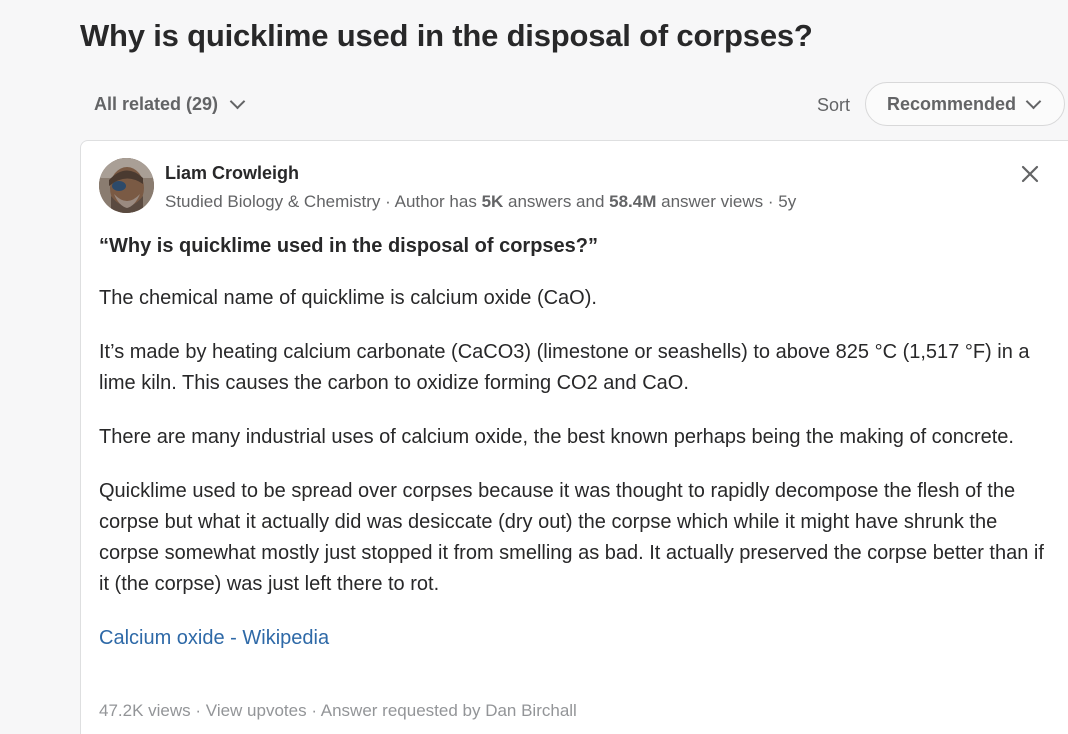  I want to click on sort-dropdown: Recommended, so click(965, 104).